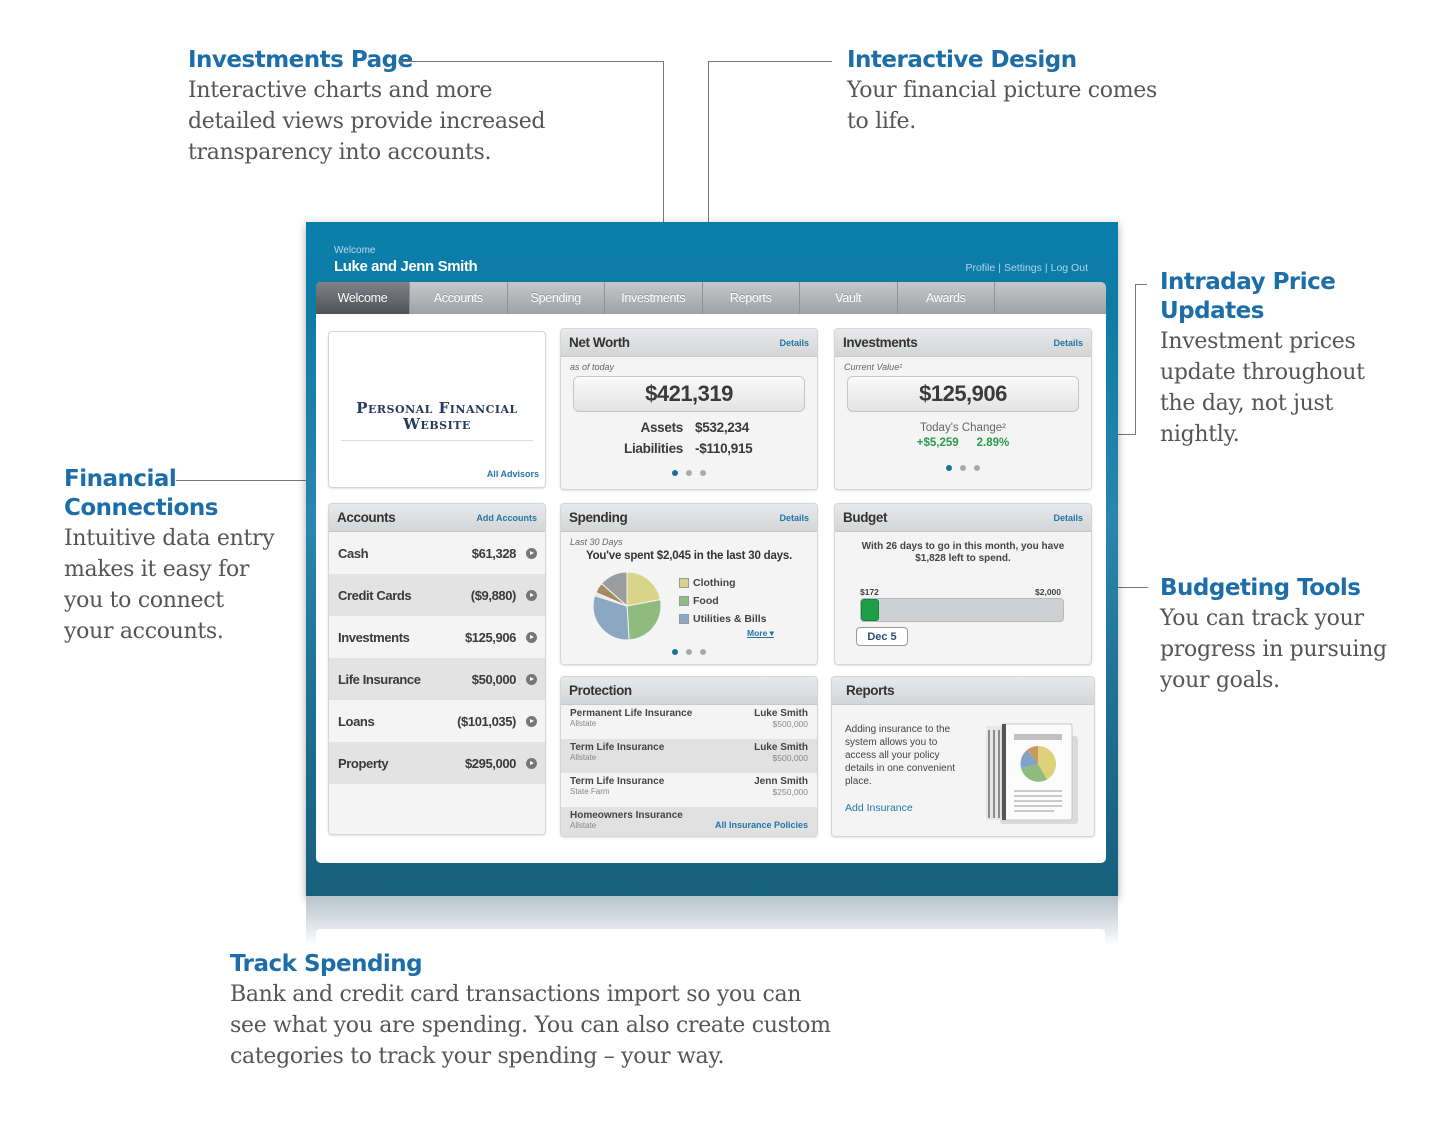  Describe the element at coordinates (654, 298) in the screenshot. I see `tab-investments: Investments` at that location.